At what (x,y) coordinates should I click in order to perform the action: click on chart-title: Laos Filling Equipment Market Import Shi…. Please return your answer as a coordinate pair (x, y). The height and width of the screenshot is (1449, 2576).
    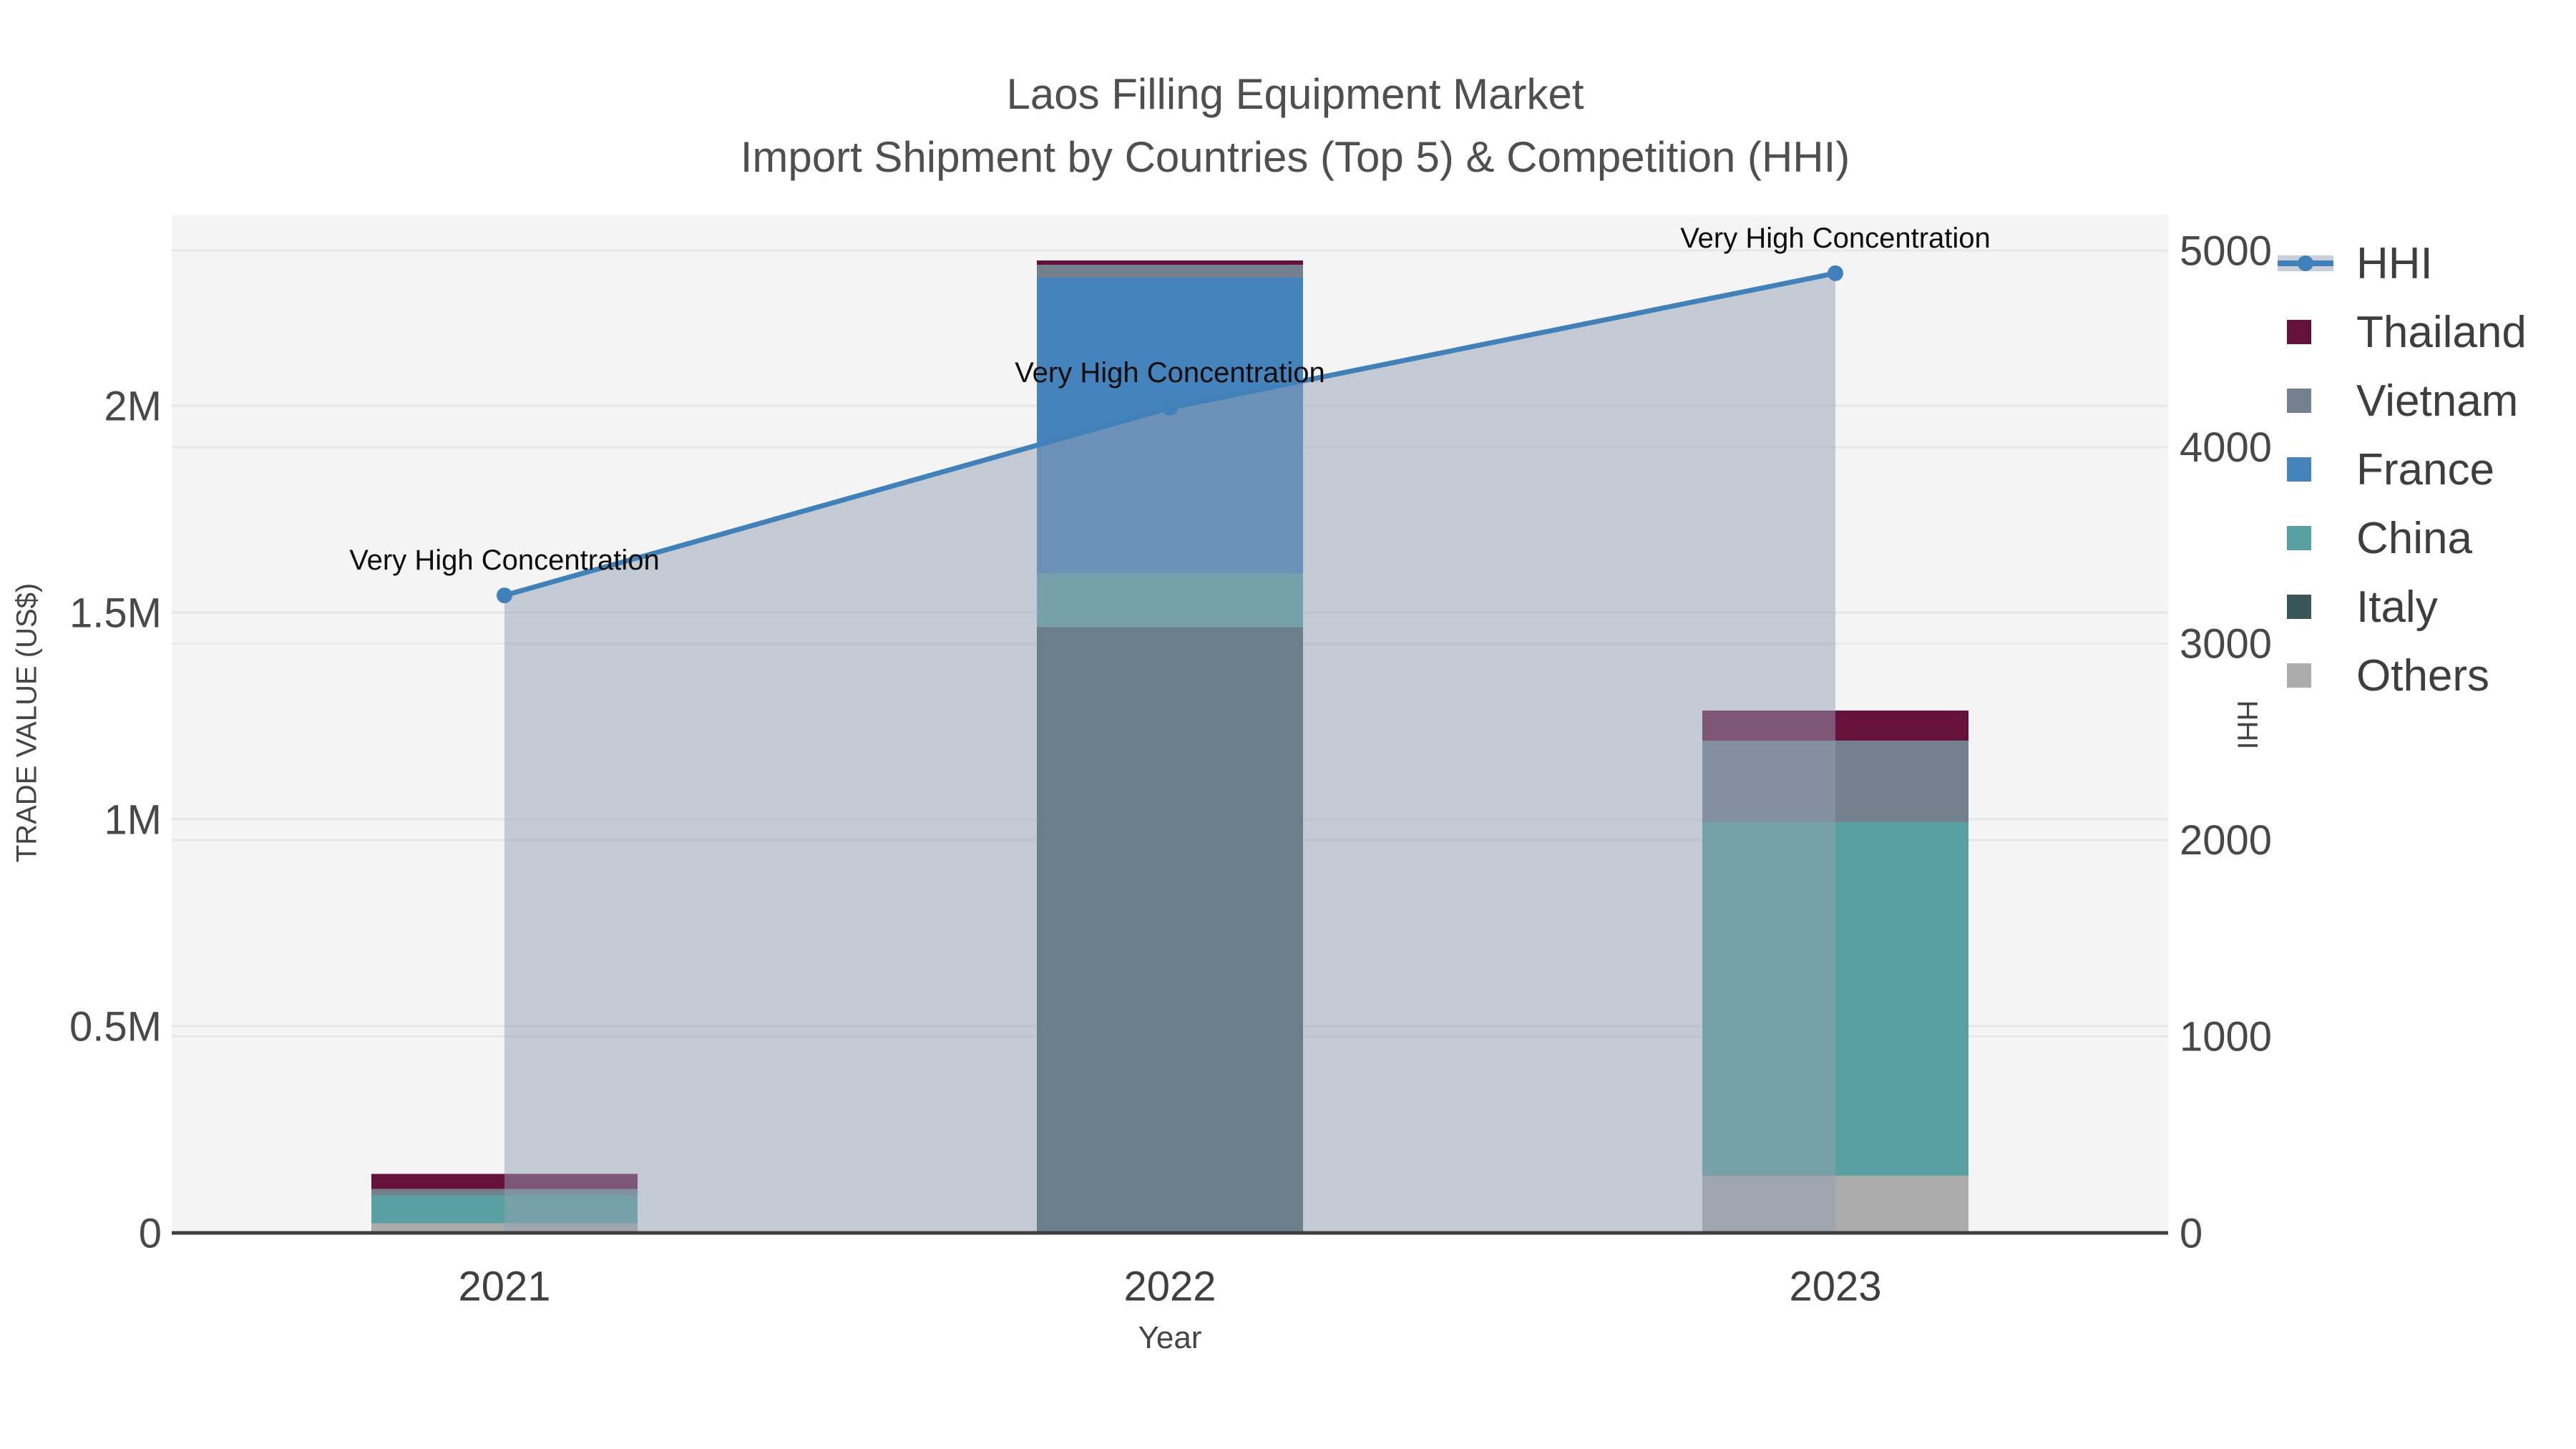
    Looking at the image, I should click on (1288, 126).